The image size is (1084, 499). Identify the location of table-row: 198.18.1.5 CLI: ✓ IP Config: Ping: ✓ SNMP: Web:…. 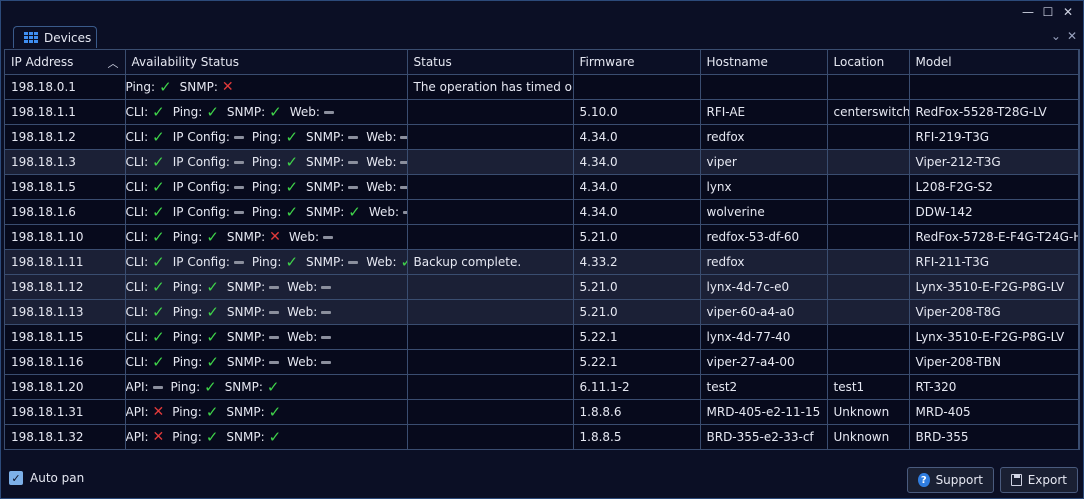
(542, 187).